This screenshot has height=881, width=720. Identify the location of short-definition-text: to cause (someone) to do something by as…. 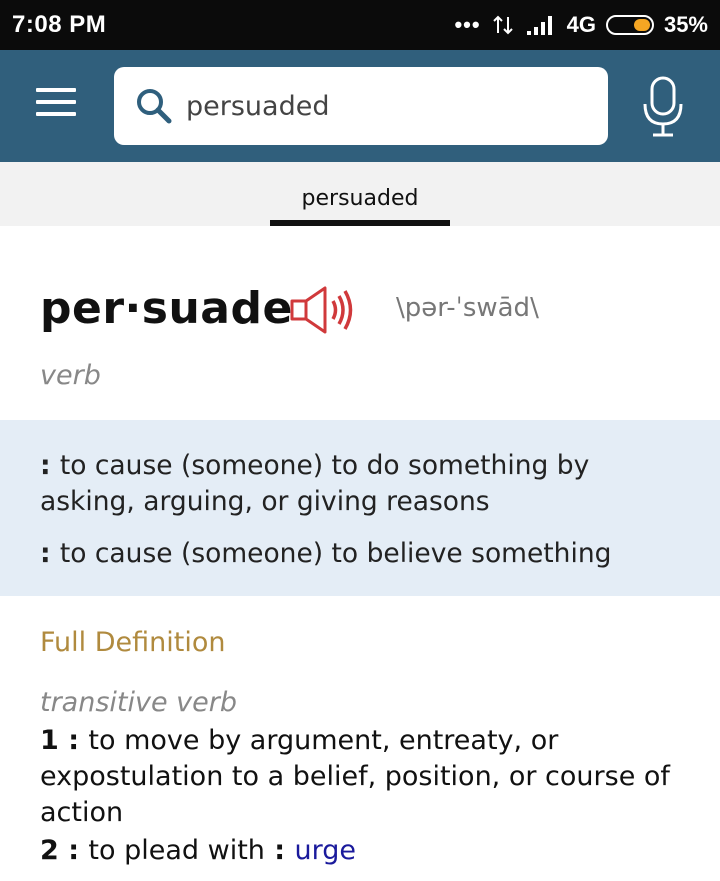
(315, 483).